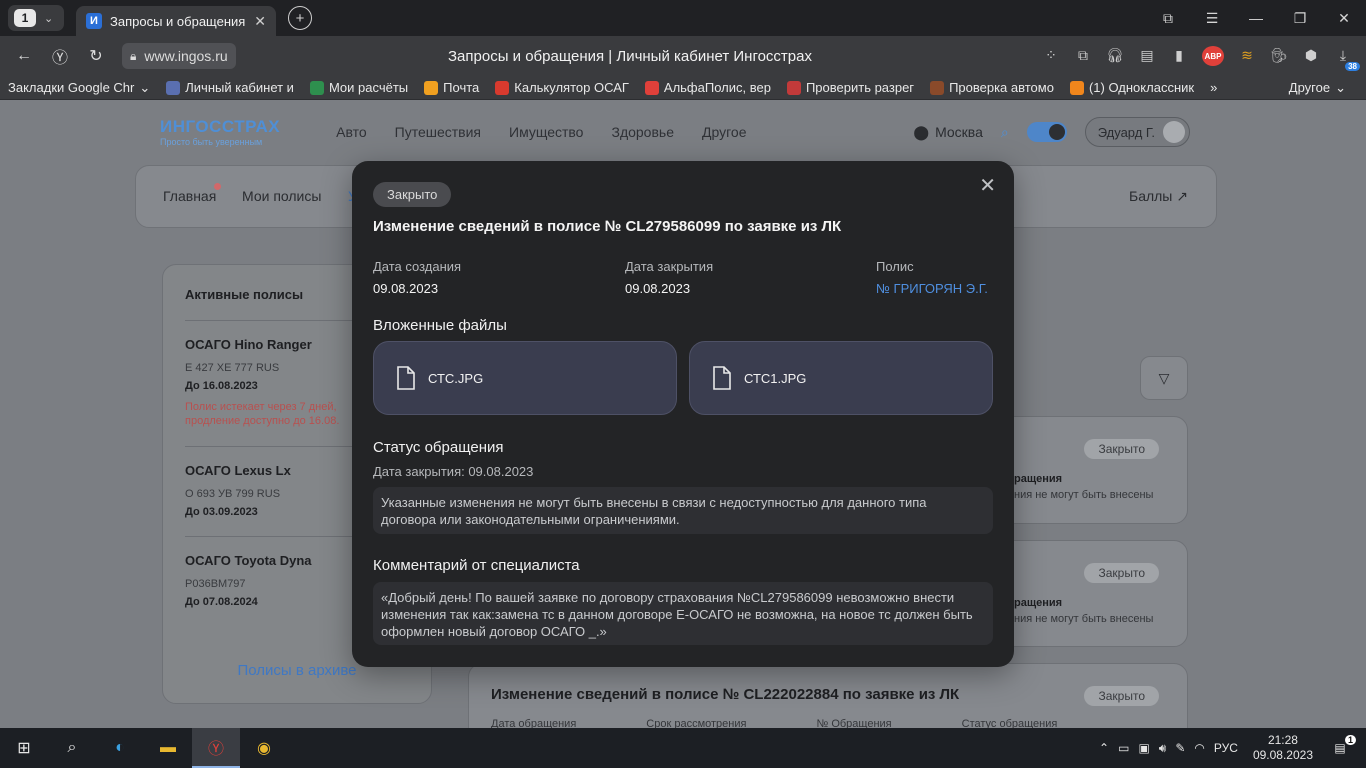 The image size is (1366, 768). I want to click on close-icon: ✕, so click(987, 186).